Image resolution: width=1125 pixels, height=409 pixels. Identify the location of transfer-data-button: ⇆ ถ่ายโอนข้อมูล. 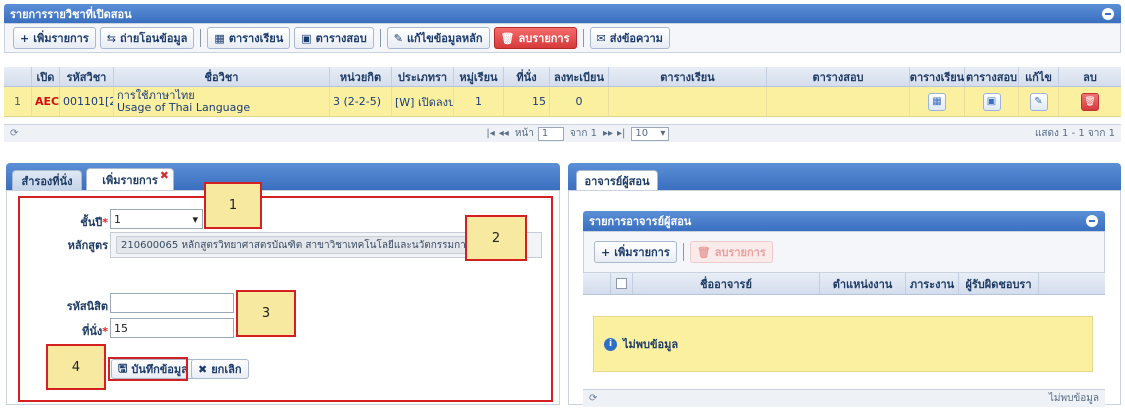
(147, 38).